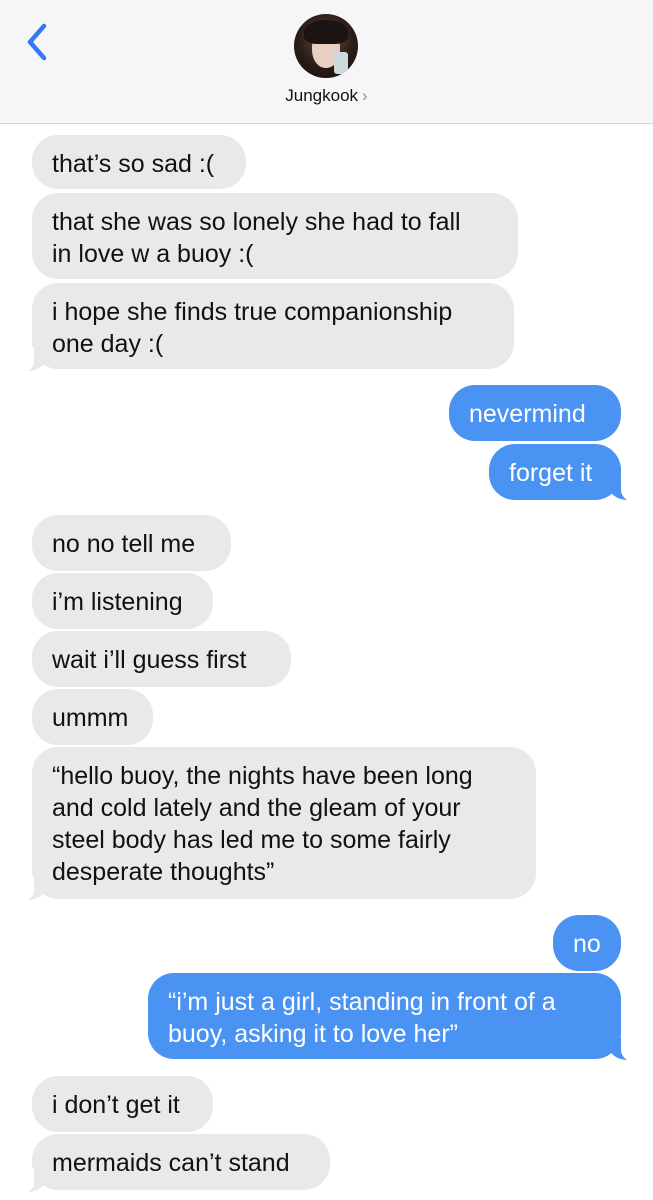 The width and height of the screenshot is (653, 1200). What do you see at coordinates (326, 46) in the screenshot?
I see `avatar` at bounding box center [326, 46].